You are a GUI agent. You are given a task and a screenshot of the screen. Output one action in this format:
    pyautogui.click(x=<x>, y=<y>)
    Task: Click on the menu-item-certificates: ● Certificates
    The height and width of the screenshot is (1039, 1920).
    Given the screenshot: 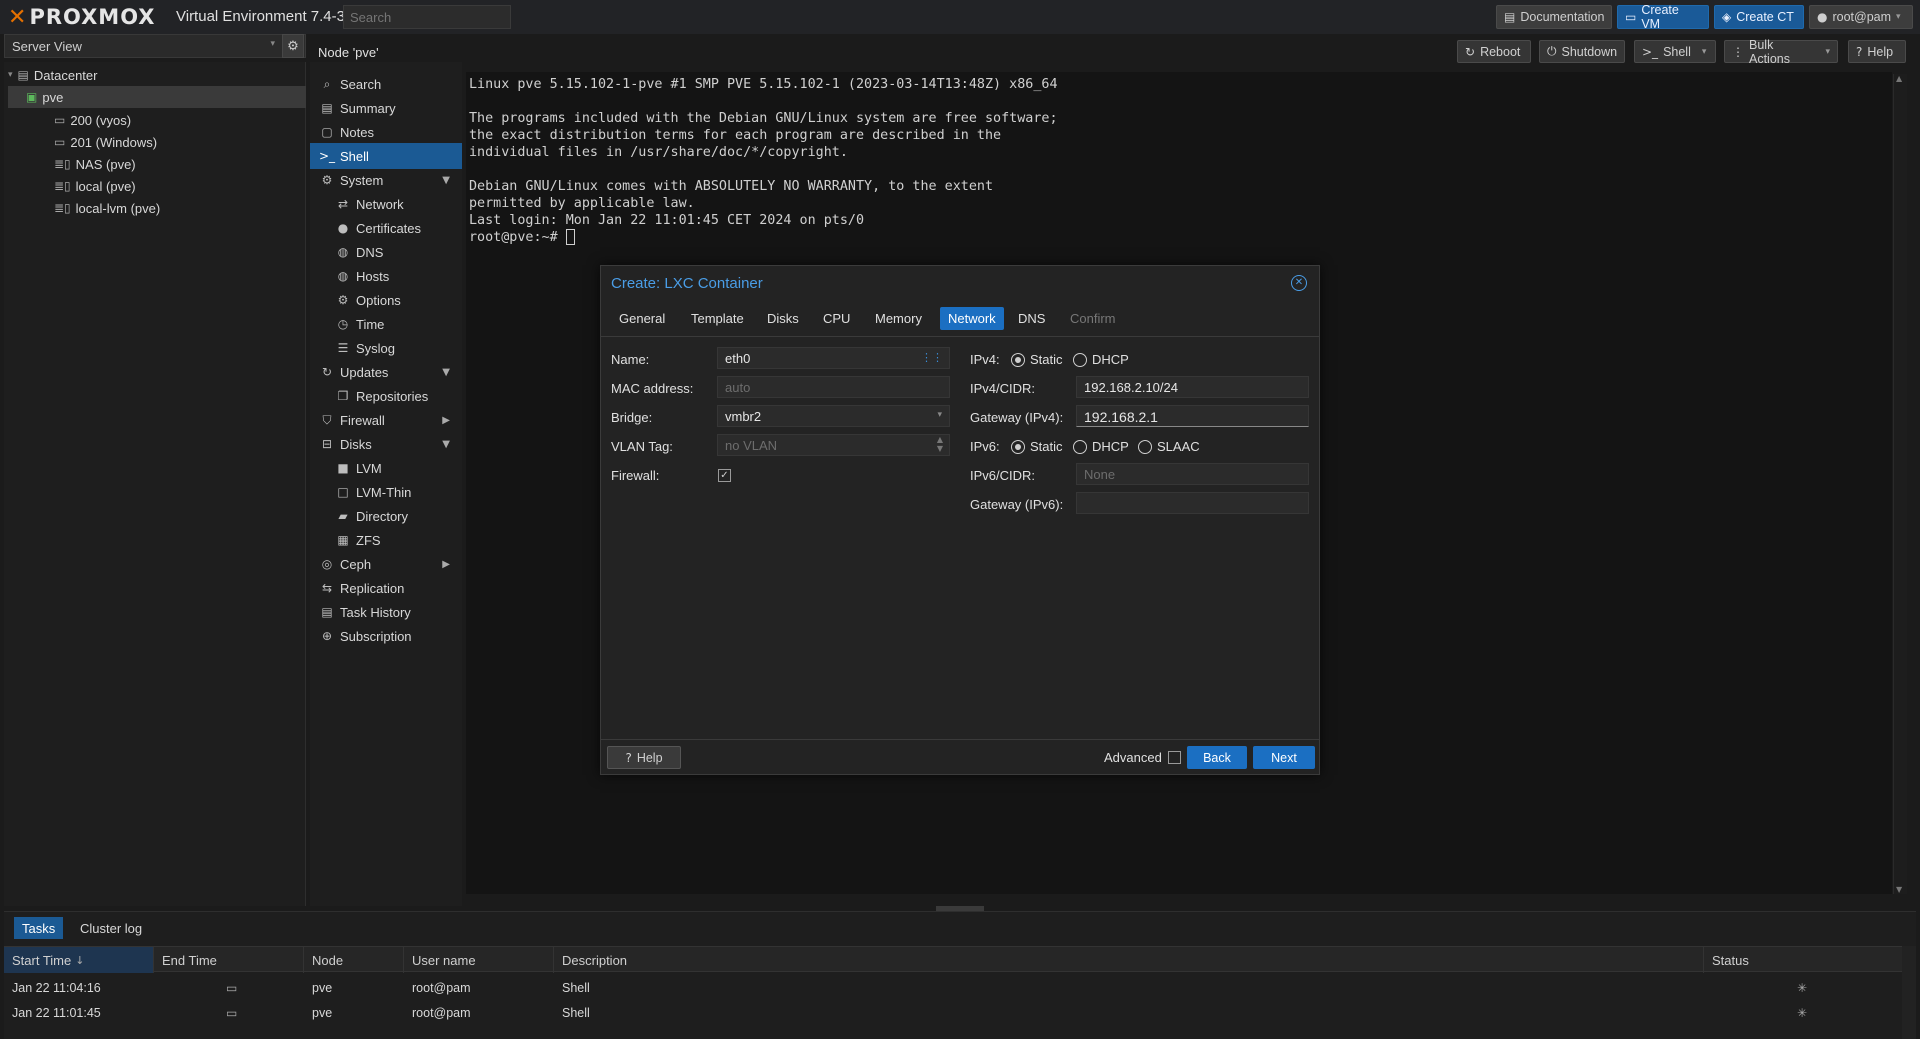 What is the action you would take?
    pyautogui.click(x=386, y=228)
    